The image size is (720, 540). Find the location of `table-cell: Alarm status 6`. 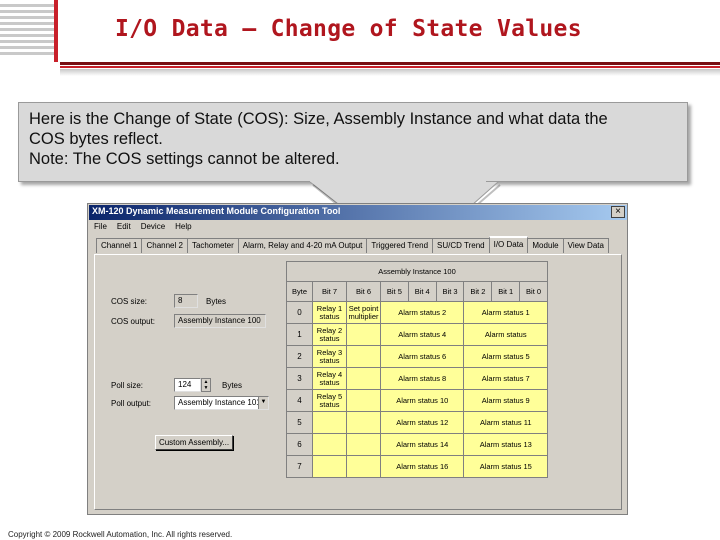

table-cell: Alarm status 6 is located at coordinates (422, 356).